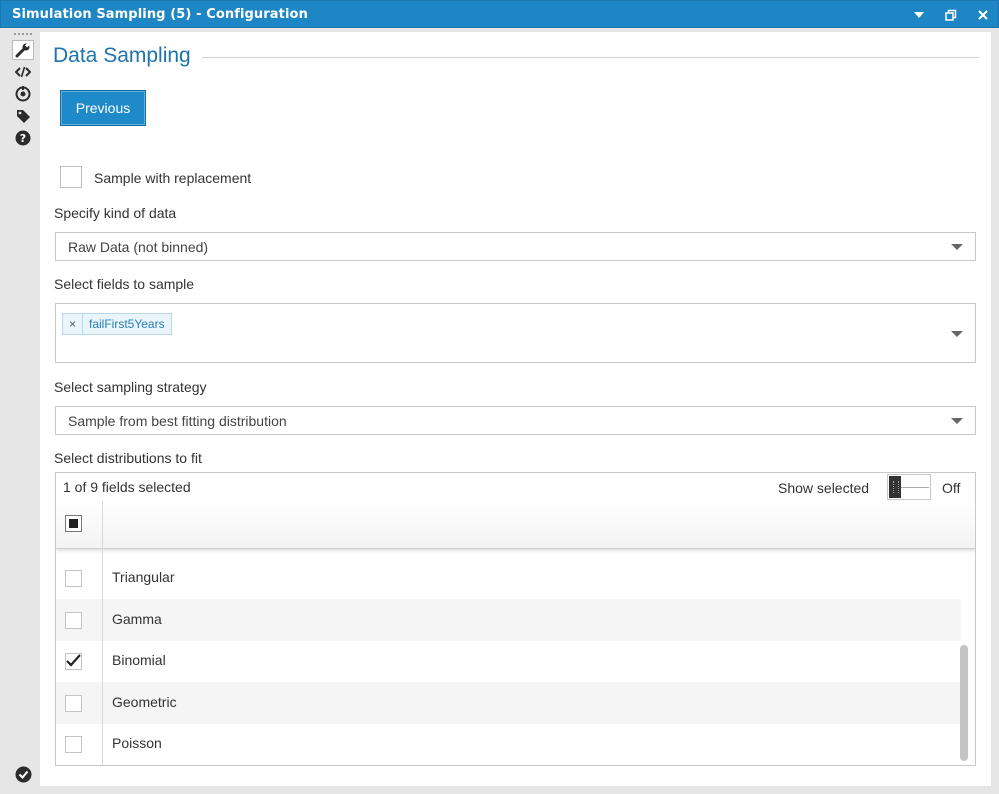 This screenshot has height=794, width=999. What do you see at coordinates (177, 421) in the screenshot?
I see `sampling-strategy-value: Sample from best fitting distribution` at bounding box center [177, 421].